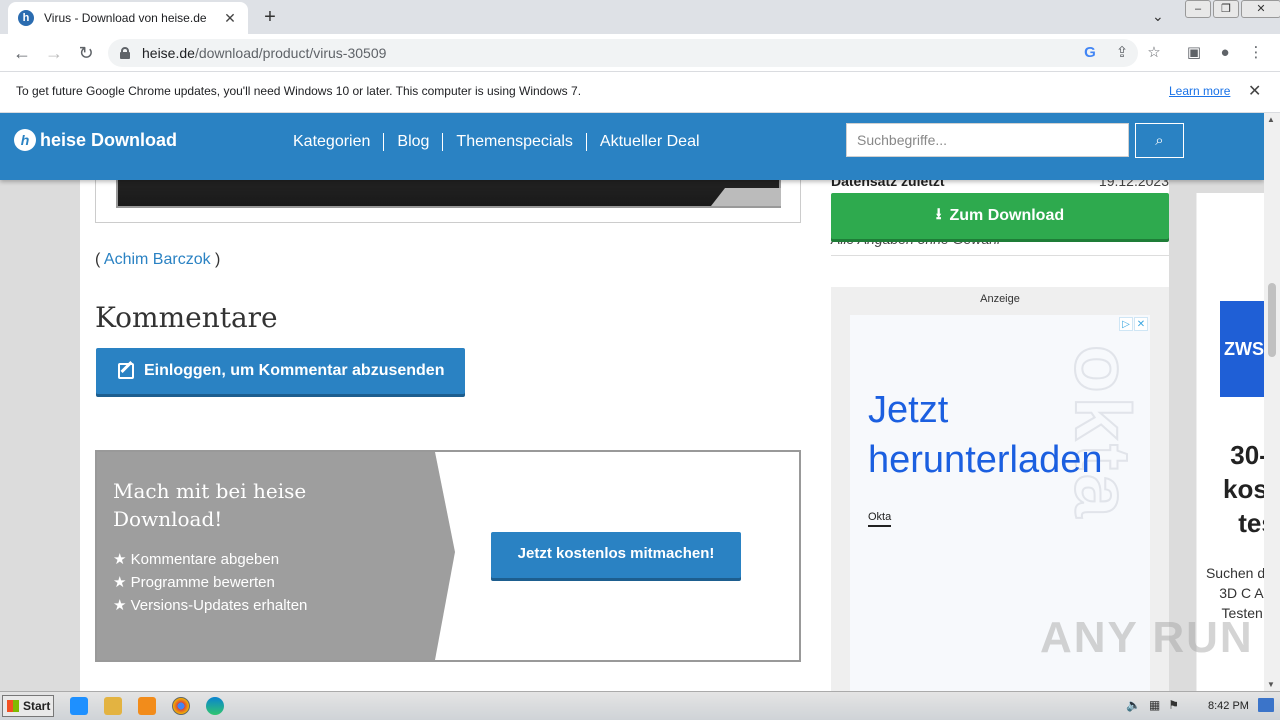  I want to click on tab-title: Virus - Download von heise.de, so click(125, 18).